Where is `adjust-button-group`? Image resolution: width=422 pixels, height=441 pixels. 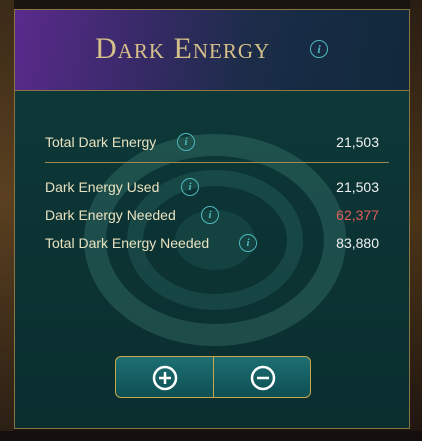 adjust-button-group is located at coordinates (213, 377).